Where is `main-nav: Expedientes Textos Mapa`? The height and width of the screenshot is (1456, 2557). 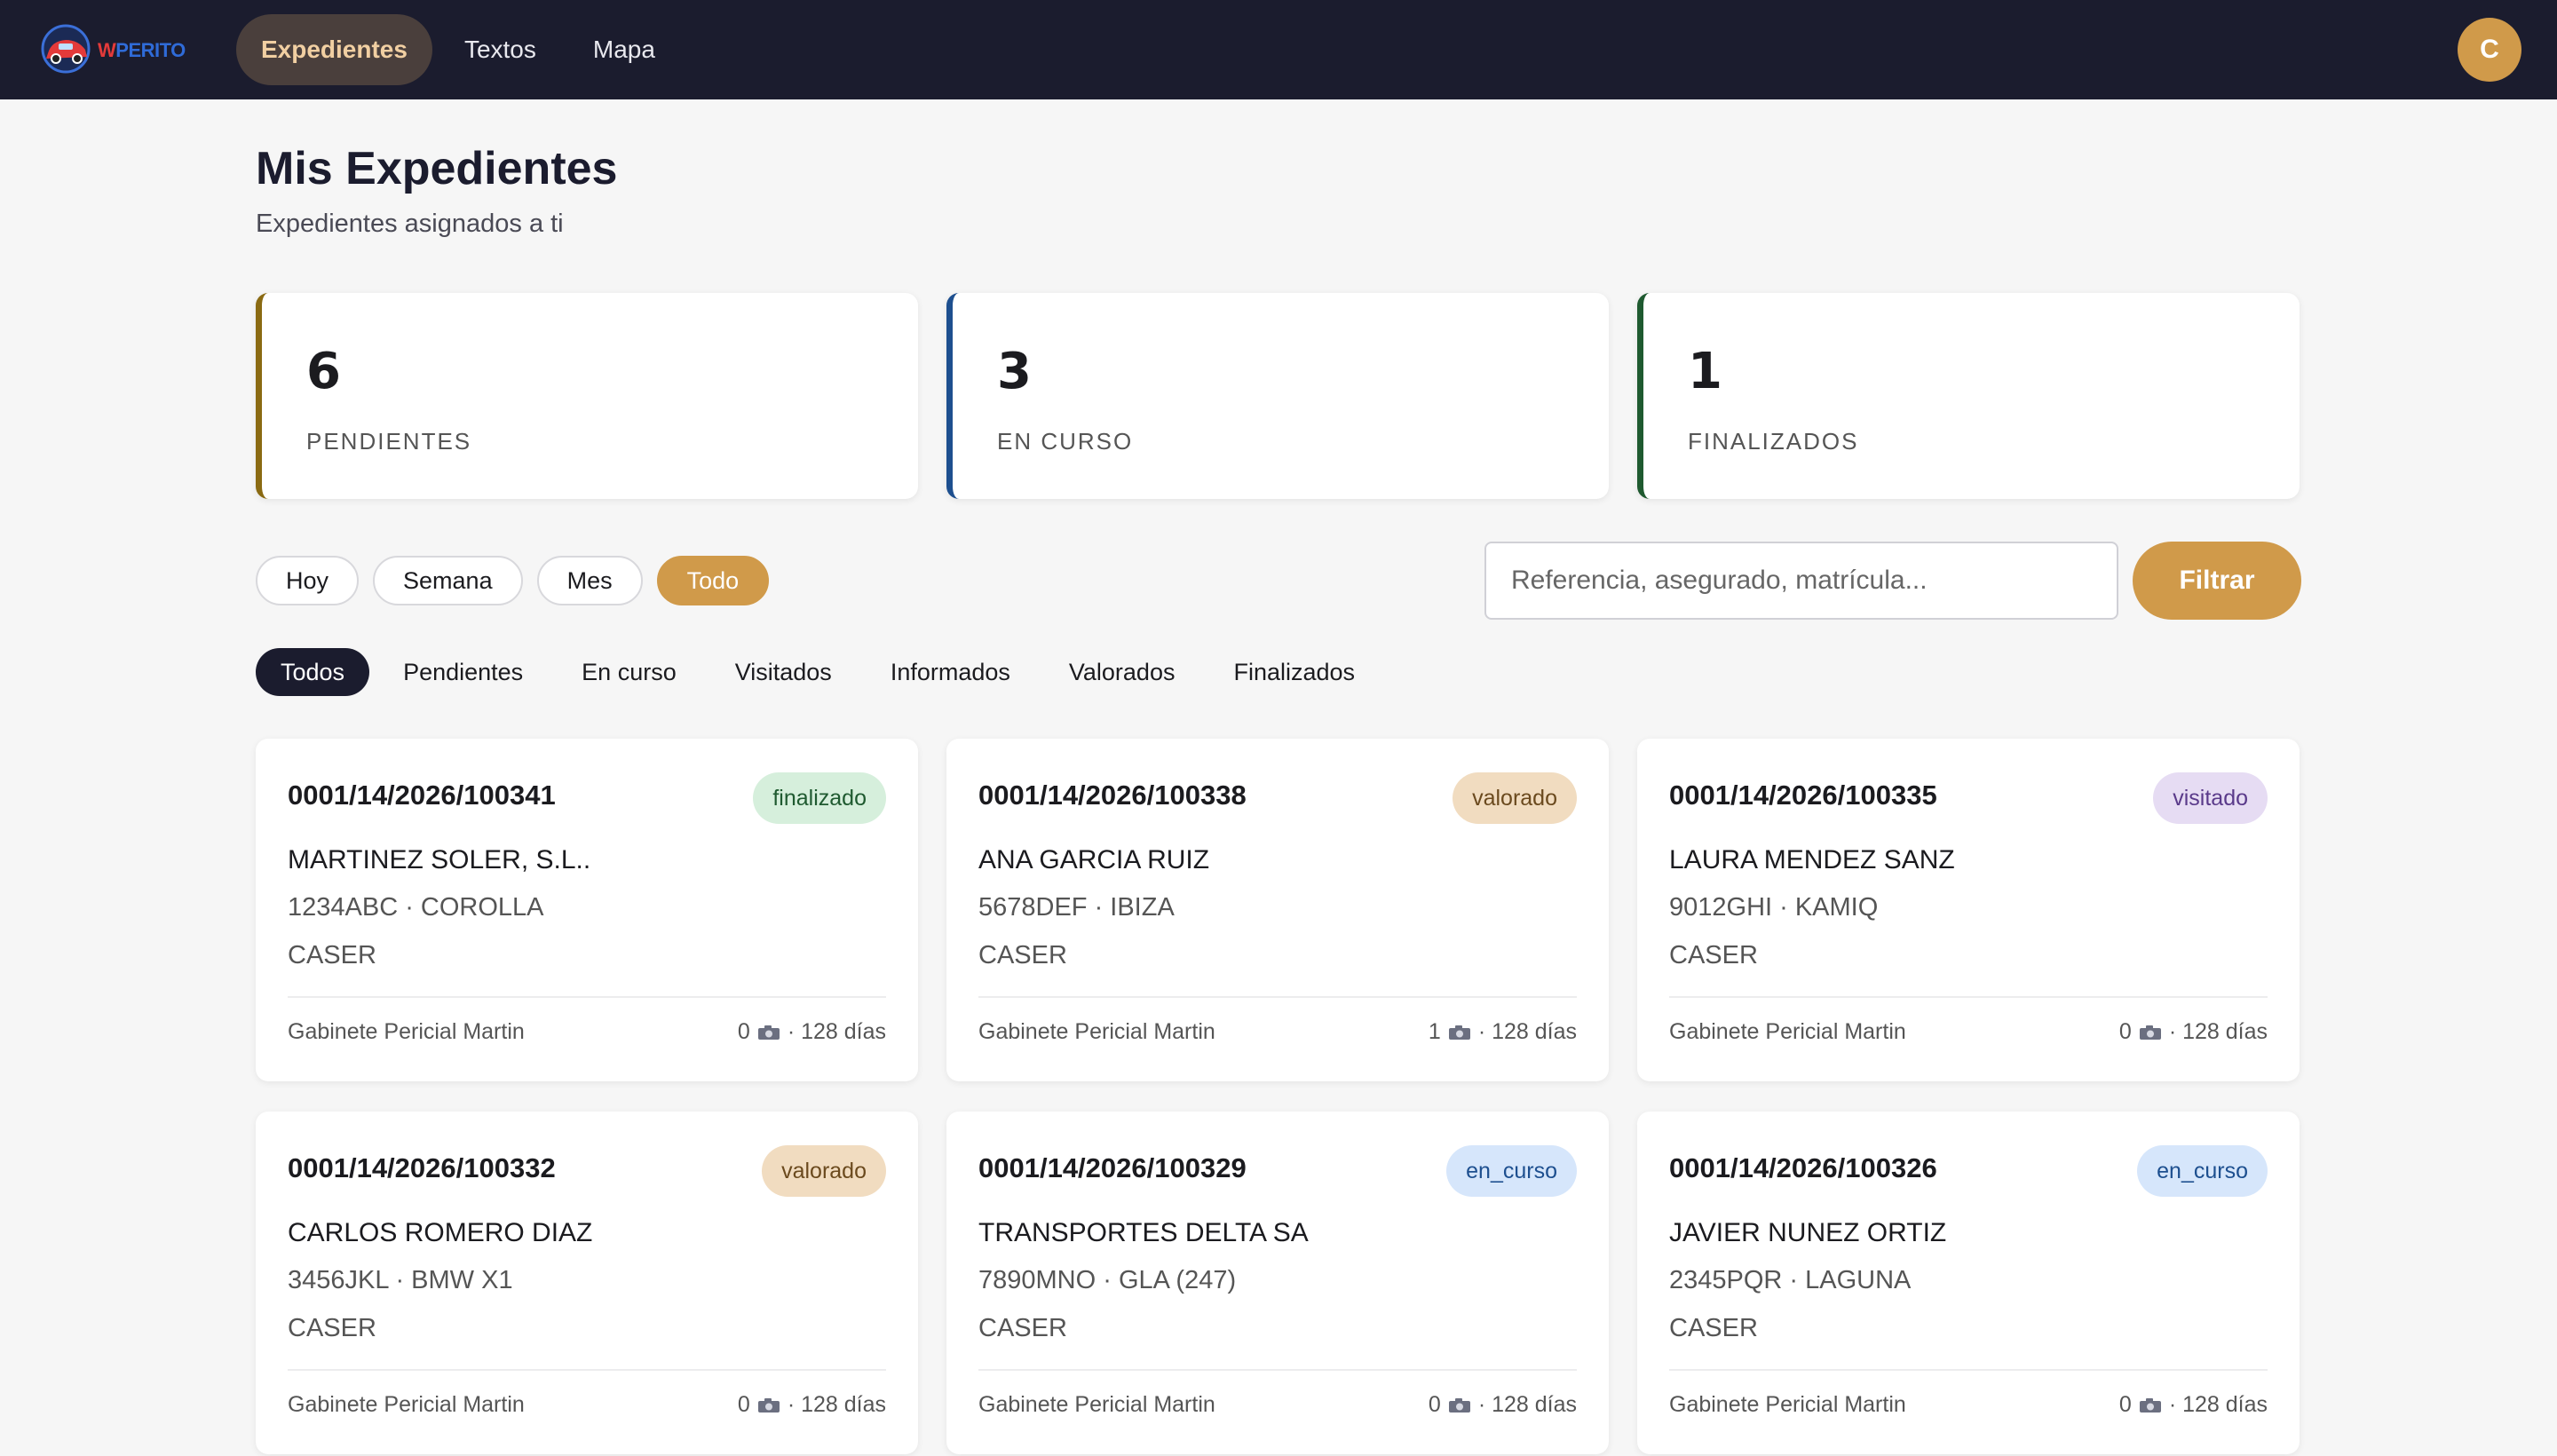 main-nav: Expedientes Textos Mapa is located at coordinates (458, 49).